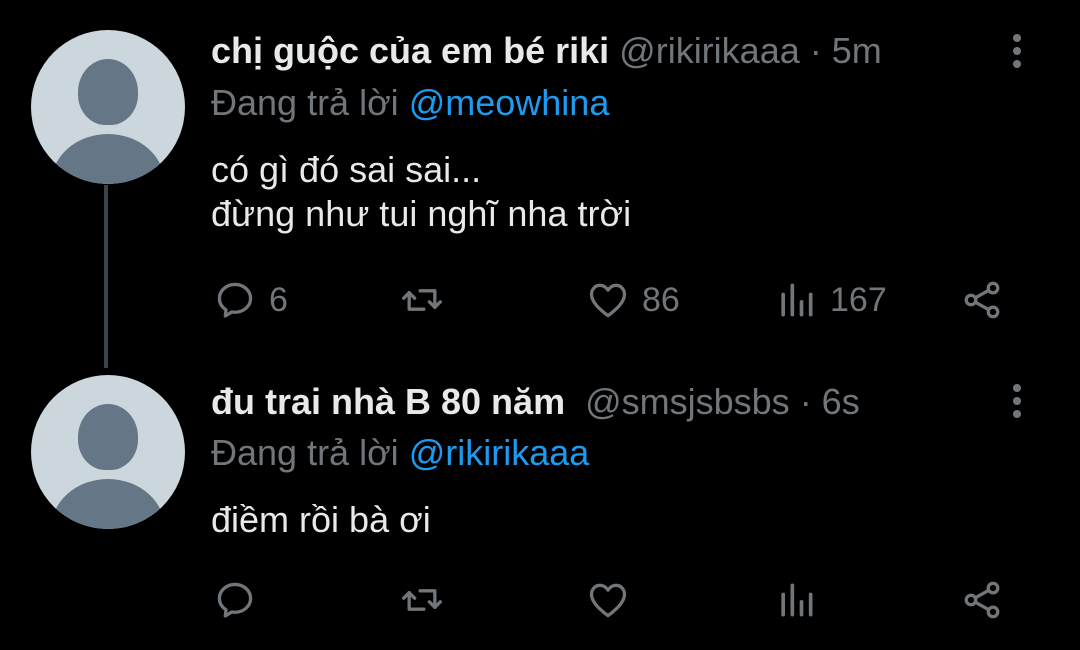 The image size is (1080, 650). What do you see at coordinates (709, 50) in the screenshot?
I see `user-handle: @rikirikaaa` at bounding box center [709, 50].